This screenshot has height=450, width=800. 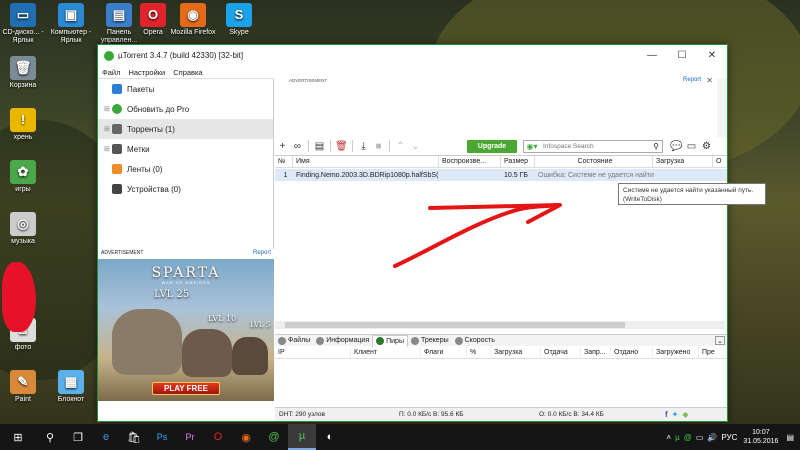 I want to click on search-provider-icon: ◉▾, so click(x=532, y=146).